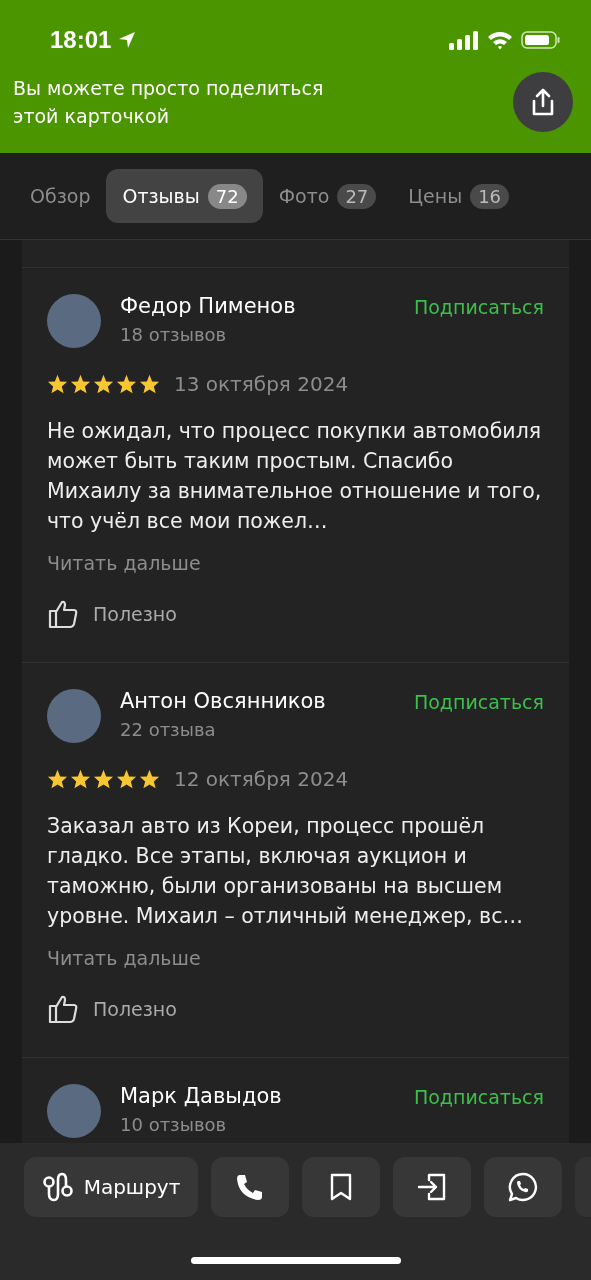 Image resolution: width=591 pixels, height=1280 pixels. Describe the element at coordinates (464, 40) in the screenshot. I see `signal-icon` at that location.